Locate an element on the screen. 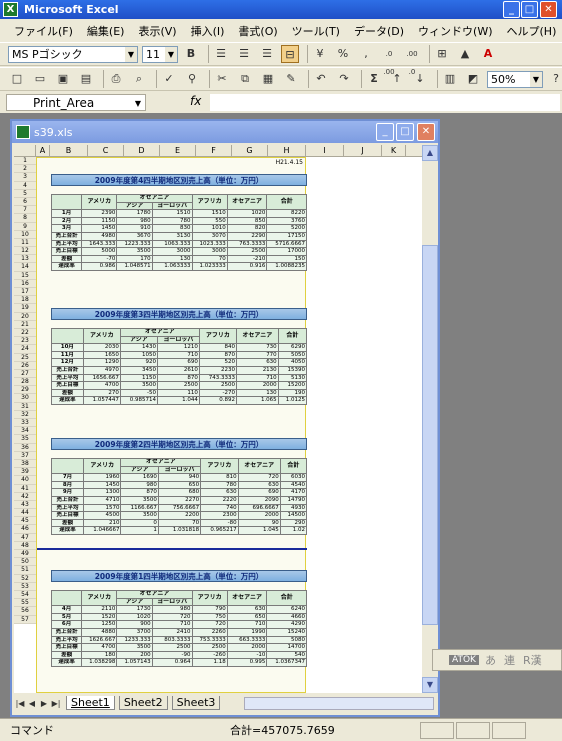 Image resolution: width=562 pixels, height=741 pixels. data-cell: 0.986 is located at coordinates (99, 266).